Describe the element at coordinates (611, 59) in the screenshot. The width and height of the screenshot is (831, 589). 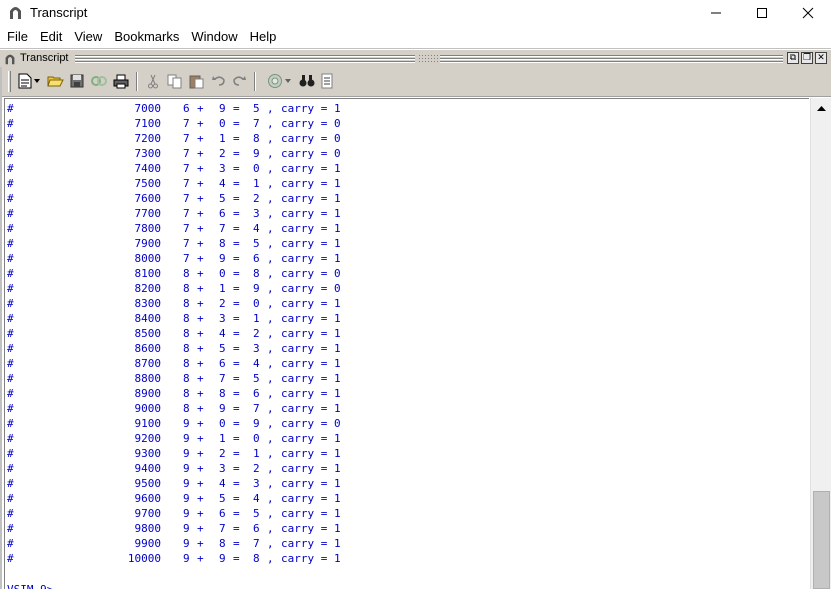
I see `title-grip` at that location.